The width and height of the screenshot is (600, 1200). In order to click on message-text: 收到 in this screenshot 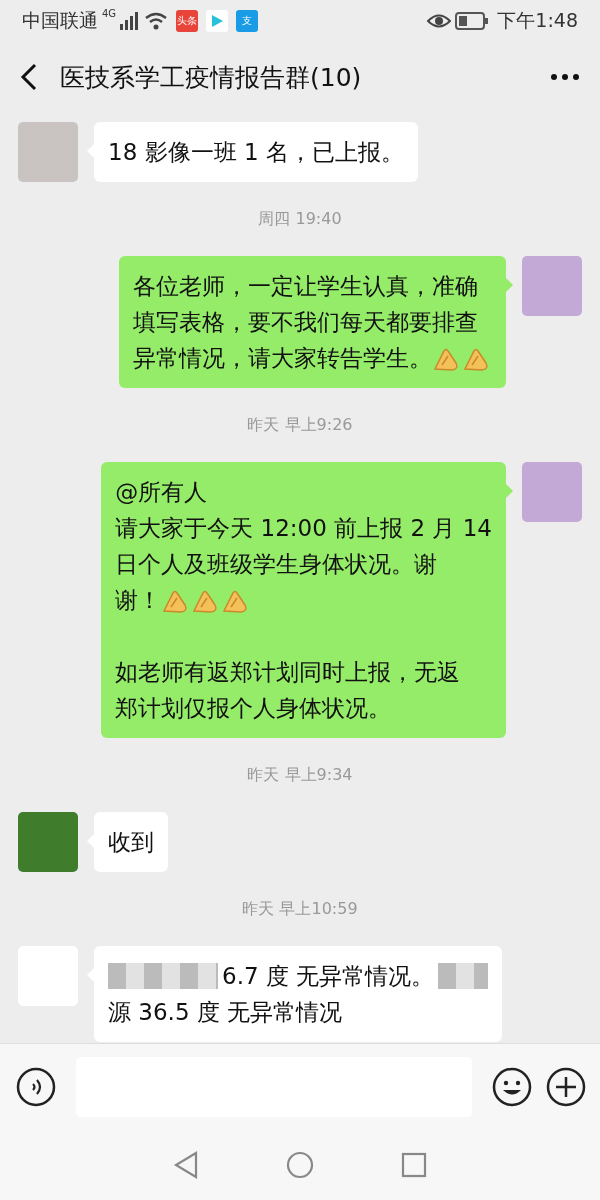, I will do `click(131, 842)`.